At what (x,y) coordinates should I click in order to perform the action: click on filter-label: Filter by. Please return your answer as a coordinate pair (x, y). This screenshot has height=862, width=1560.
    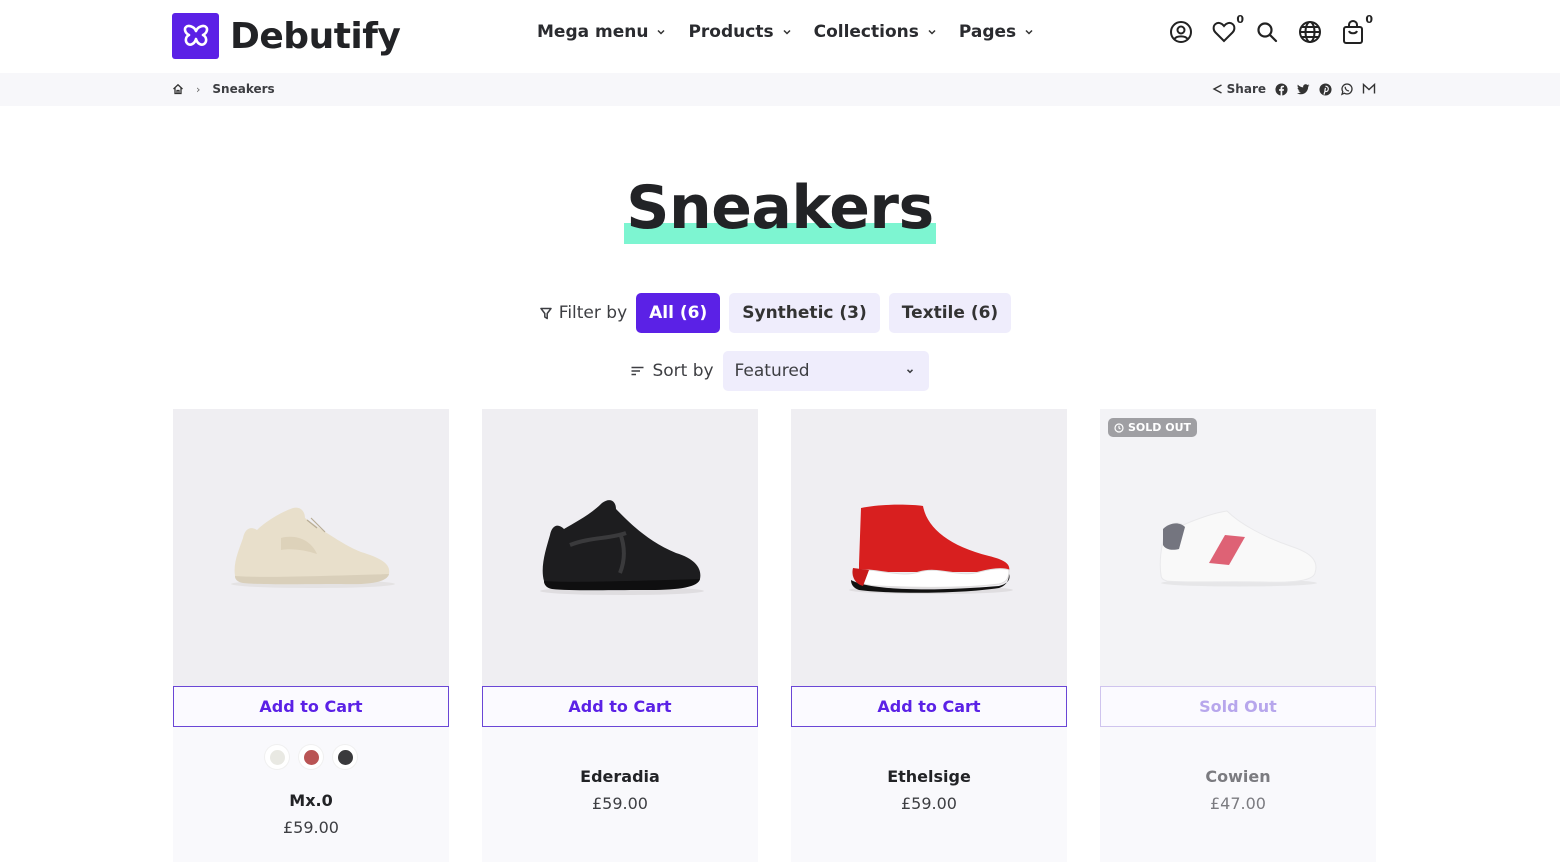
    Looking at the image, I should click on (593, 313).